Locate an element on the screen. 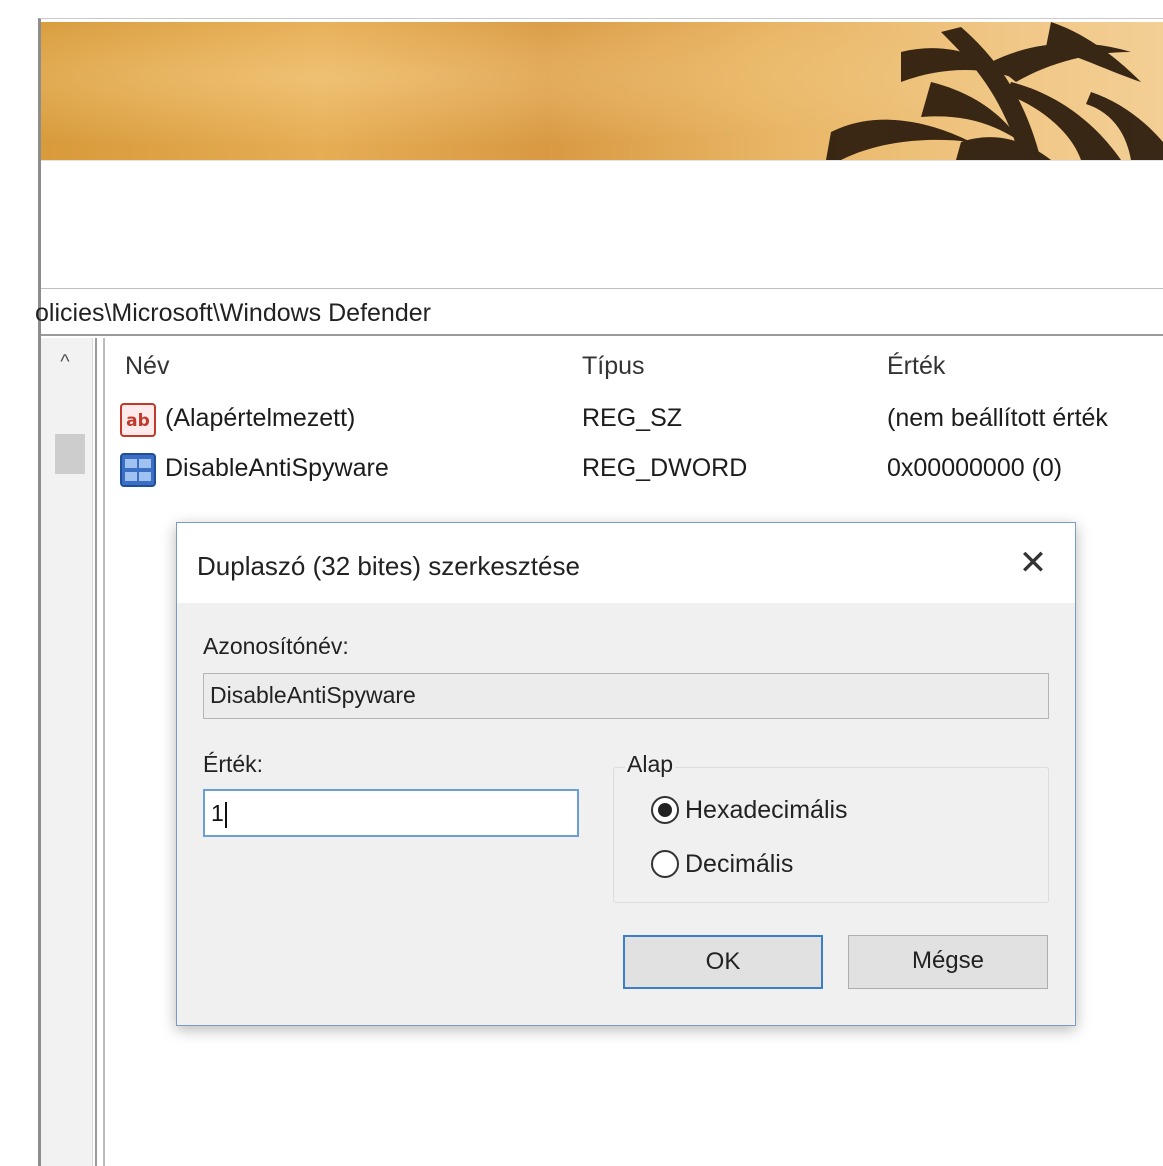 The width and height of the screenshot is (1163, 1166). radio-decimal-label: Decimális is located at coordinates (739, 863).